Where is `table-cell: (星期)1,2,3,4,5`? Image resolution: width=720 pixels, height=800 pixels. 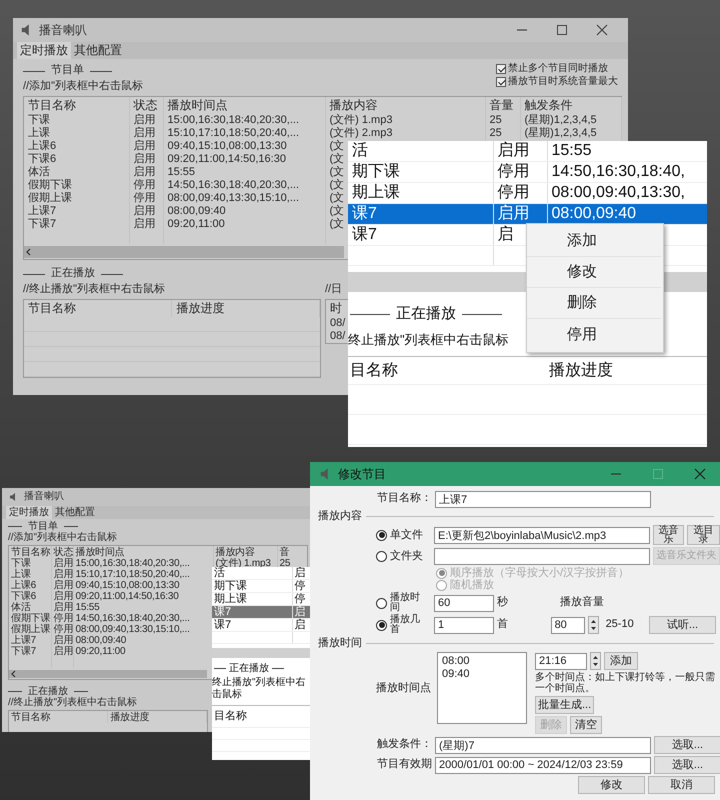 table-cell: (星期)1,2,3,4,5 is located at coordinates (570, 133).